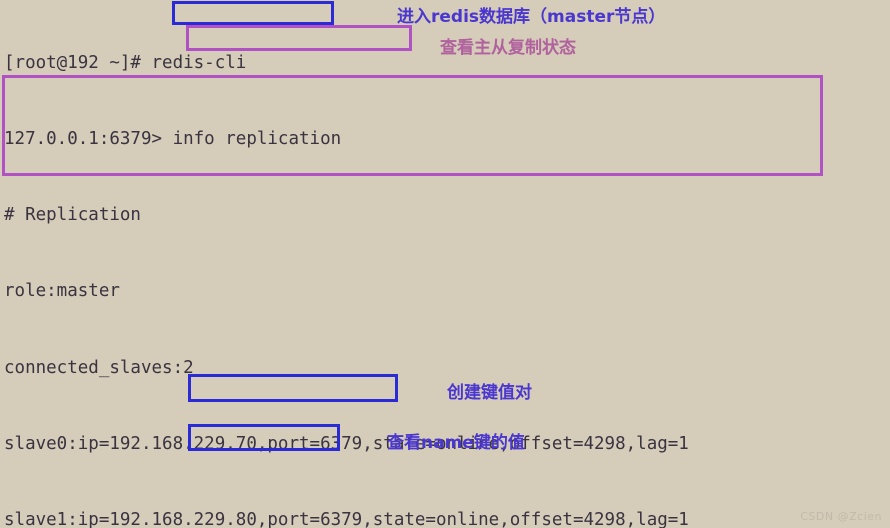 The width and height of the screenshot is (890, 528). I want to click on terminal-line: role:master, so click(62, 291).